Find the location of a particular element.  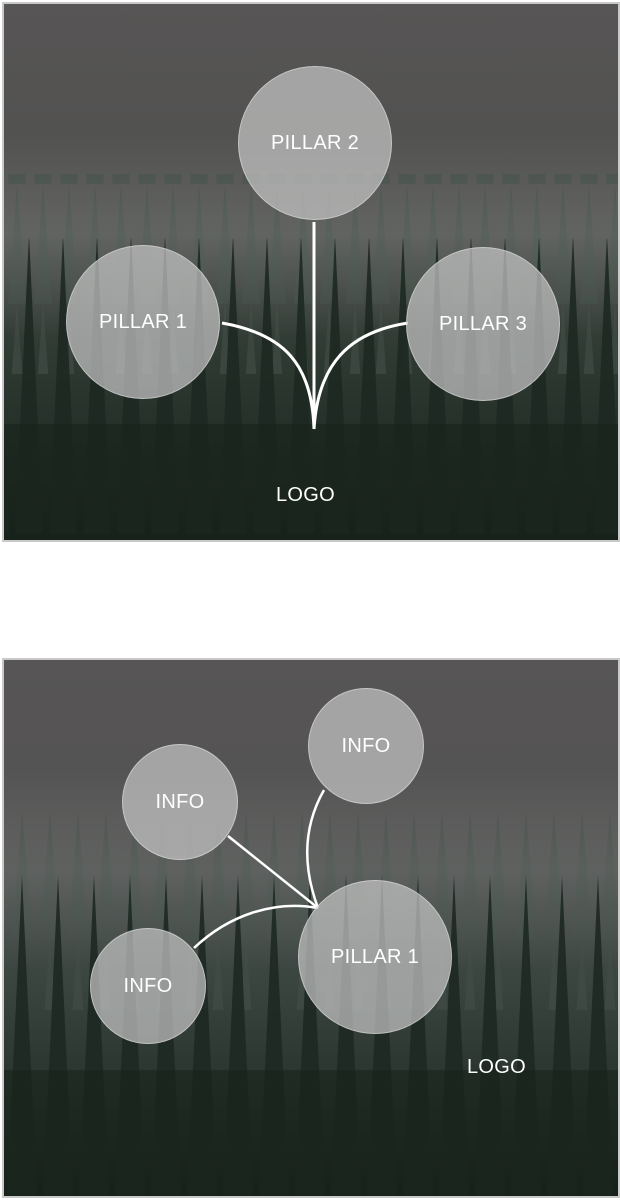

pillar-3-node: PILLAR 3 is located at coordinates (483, 324).